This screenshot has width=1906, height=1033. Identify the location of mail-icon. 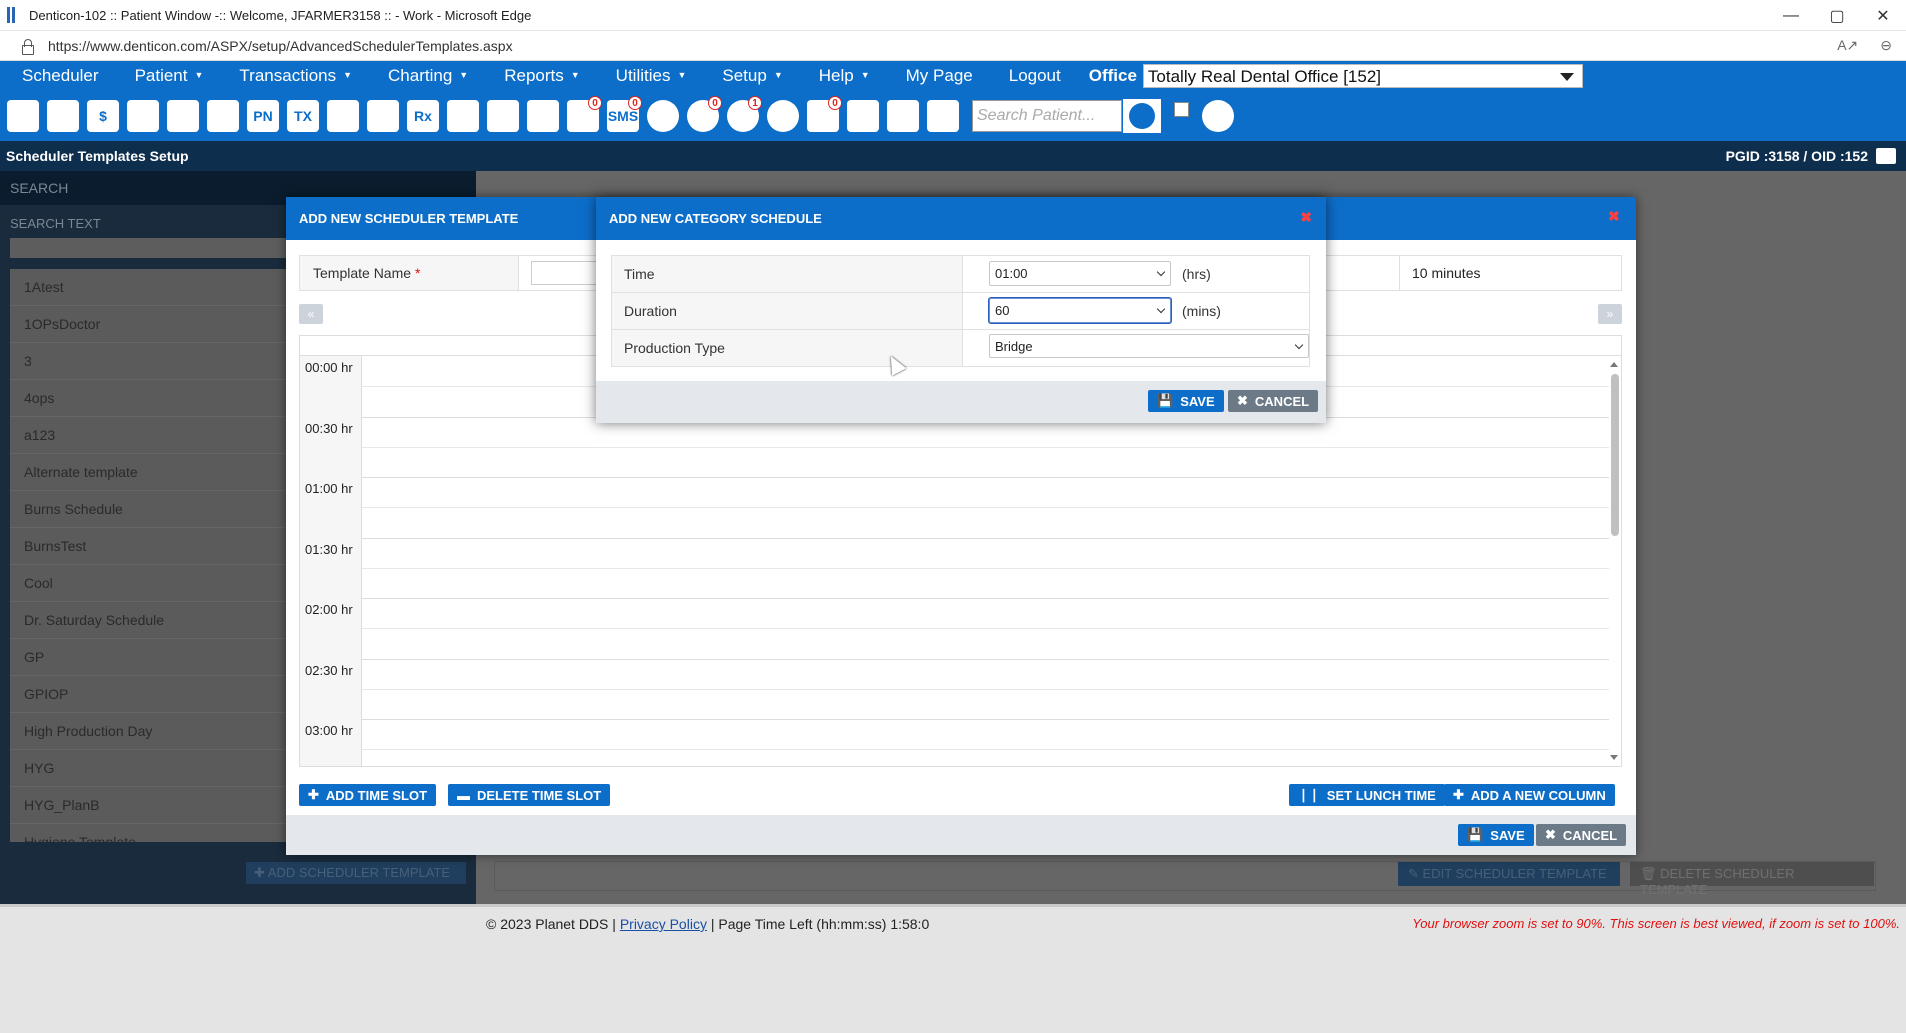
(543, 116).